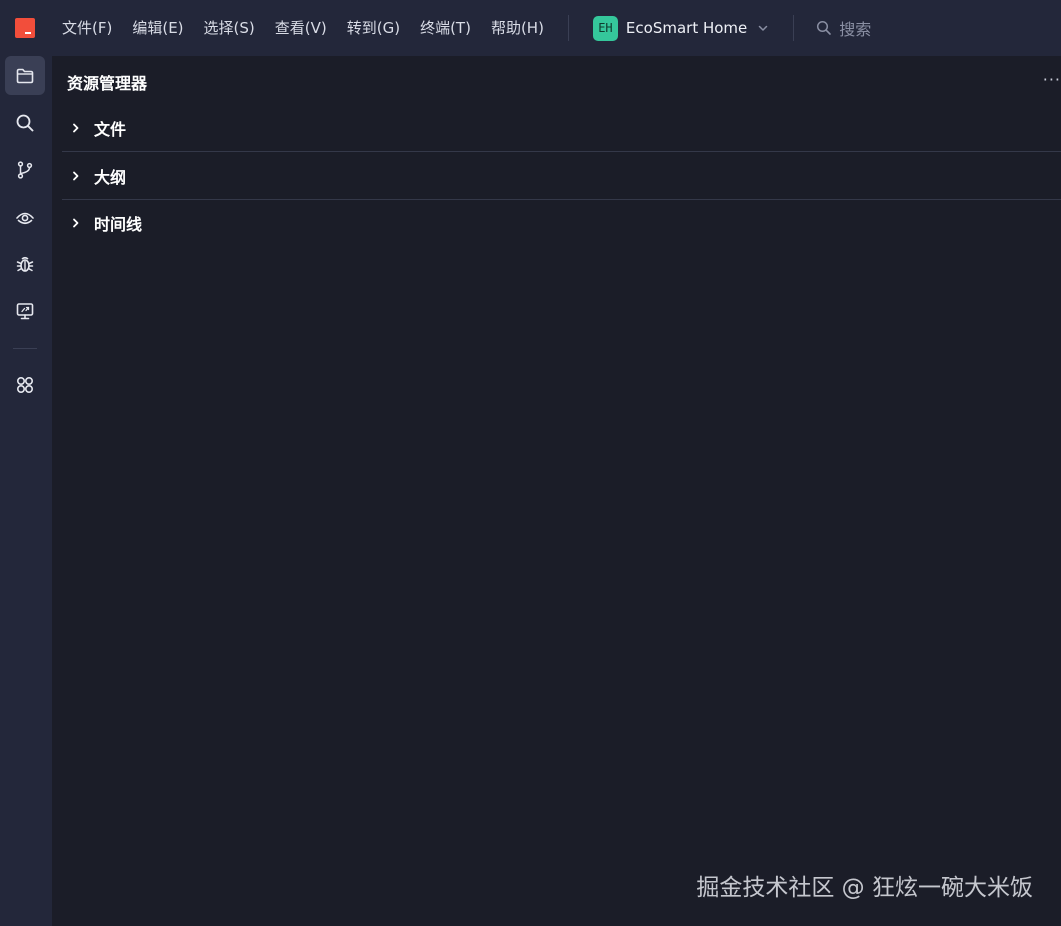 The image size is (1061, 926). What do you see at coordinates (25, 348) in the screenshot?
I see `activity-divider` at bounding box center [25, 348].